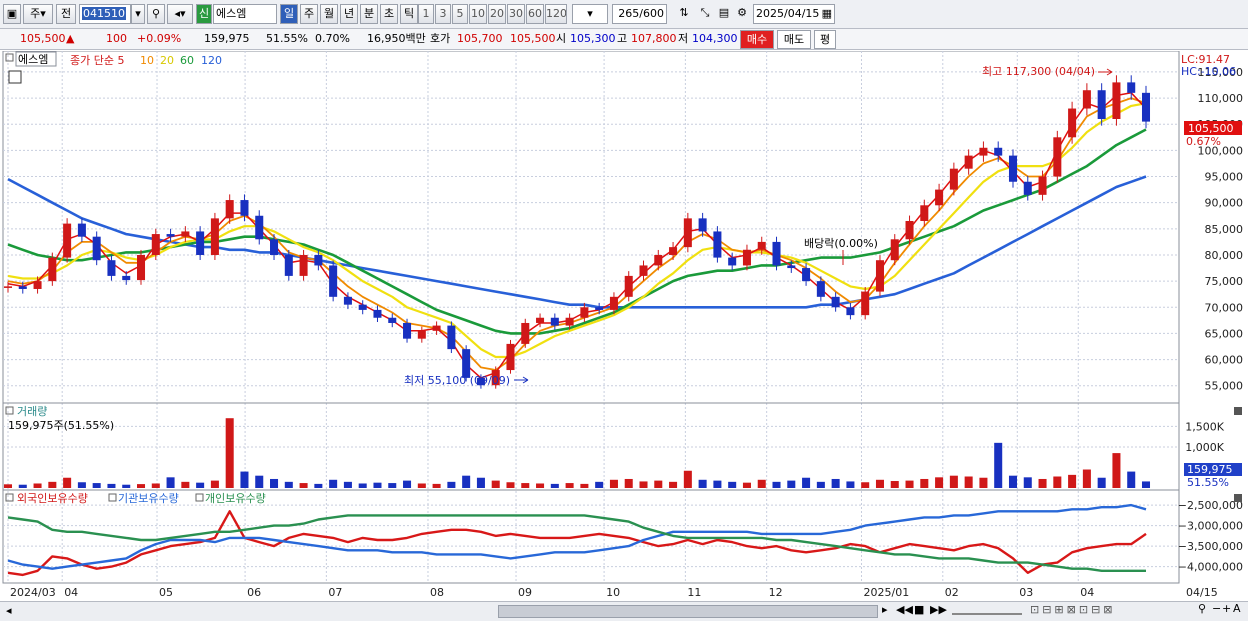 Image resolution: width=1248 pixels, height=621 pixels. Describe the element at coordinates (426, 14) in the screenshot. I see `minute-tab-0: 1` at that location.